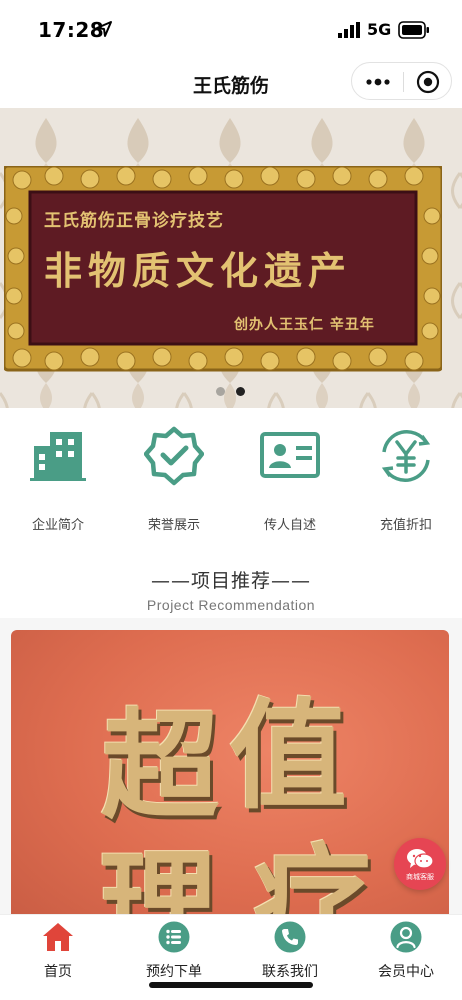 Image resolution: width=462 pixels, height=1000 pixels. I want to click on tab-contact: 联系我们, so click(290, 951).